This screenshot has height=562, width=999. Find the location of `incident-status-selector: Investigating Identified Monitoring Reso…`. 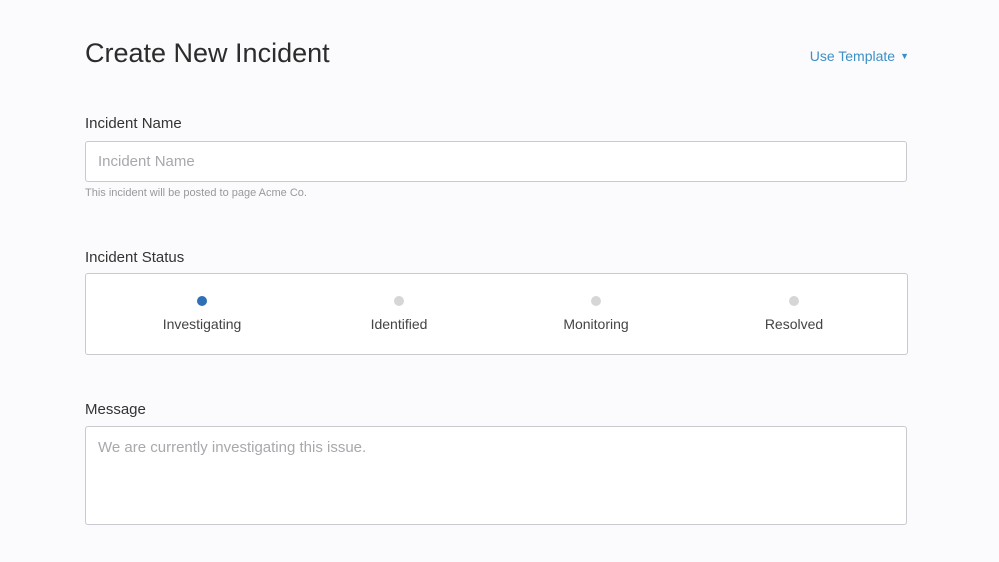

incident-status-selector: Investigating Identified Monitoring Reso… is located at coordinates (496, 314).